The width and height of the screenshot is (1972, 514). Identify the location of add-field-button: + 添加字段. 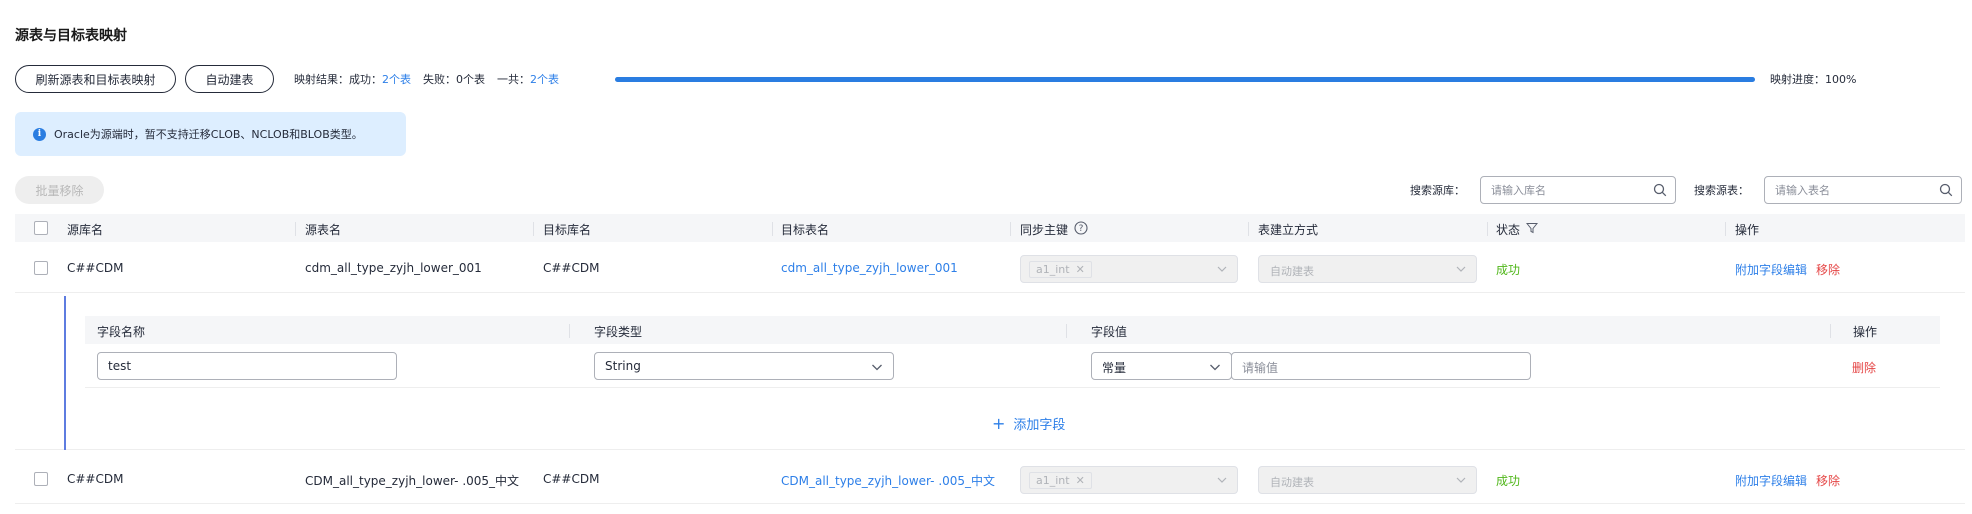
(1028, 423).